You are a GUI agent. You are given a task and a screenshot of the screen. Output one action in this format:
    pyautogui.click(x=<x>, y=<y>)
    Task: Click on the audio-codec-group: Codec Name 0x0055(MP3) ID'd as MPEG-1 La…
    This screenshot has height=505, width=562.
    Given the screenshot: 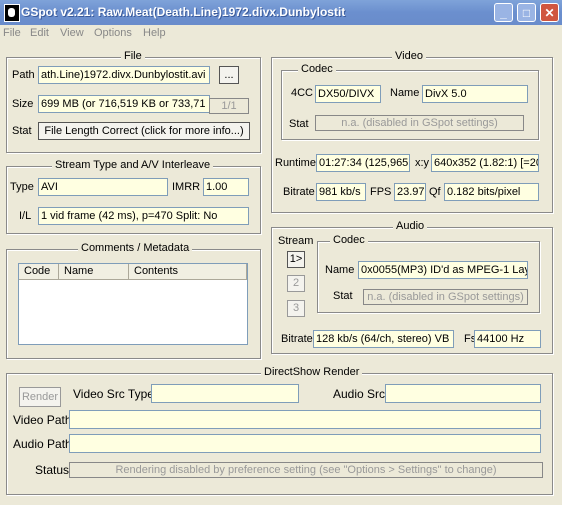 What is the action you would take?
    pyautogui.click(x=428, y=273)
    